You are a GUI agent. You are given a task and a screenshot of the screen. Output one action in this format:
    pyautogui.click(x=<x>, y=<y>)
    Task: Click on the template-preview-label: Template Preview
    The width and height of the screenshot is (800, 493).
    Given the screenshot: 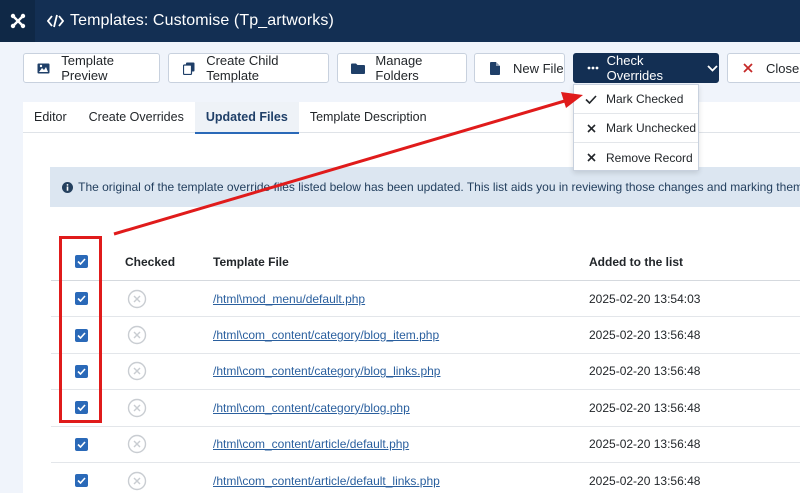 What is the action you would take?
    pyautogui.click(x=87, y=68)
    